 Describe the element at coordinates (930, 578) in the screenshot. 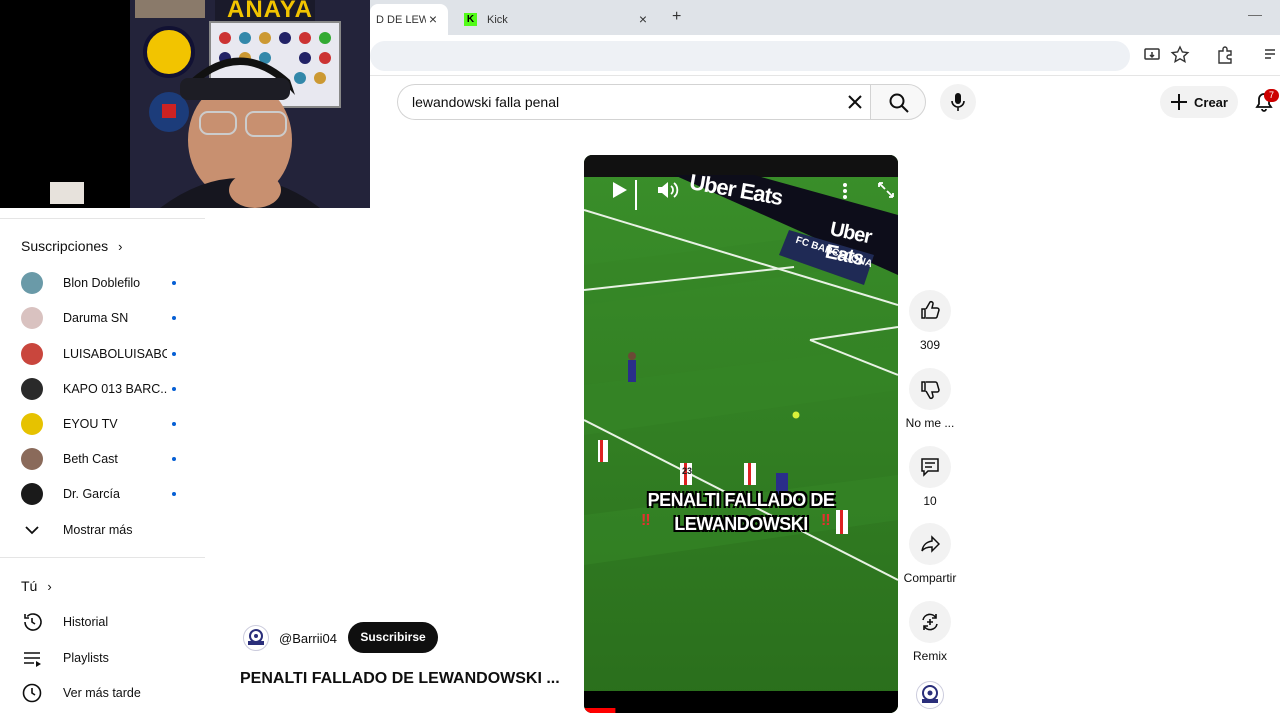

I see `share-label: Compartir` at that location.